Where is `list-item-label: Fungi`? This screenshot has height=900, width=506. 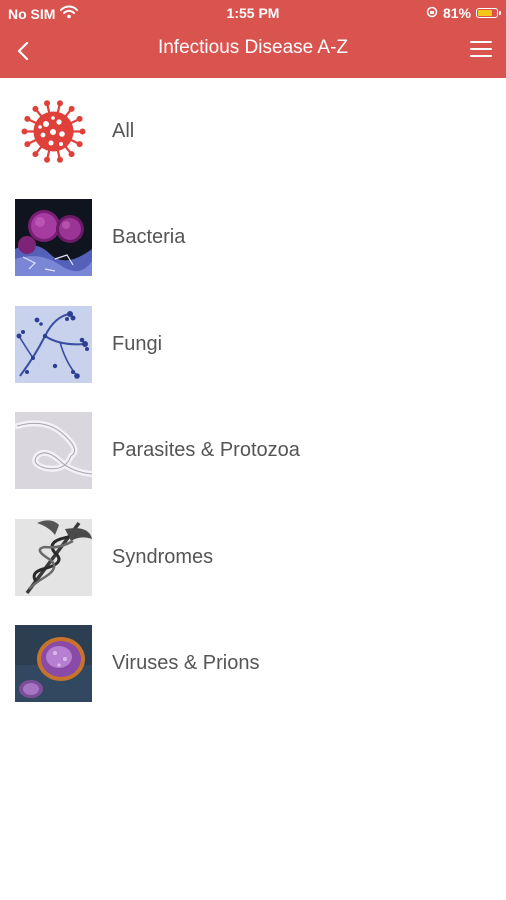 list-item-label: Fungi is located at coordinates (137, 343).